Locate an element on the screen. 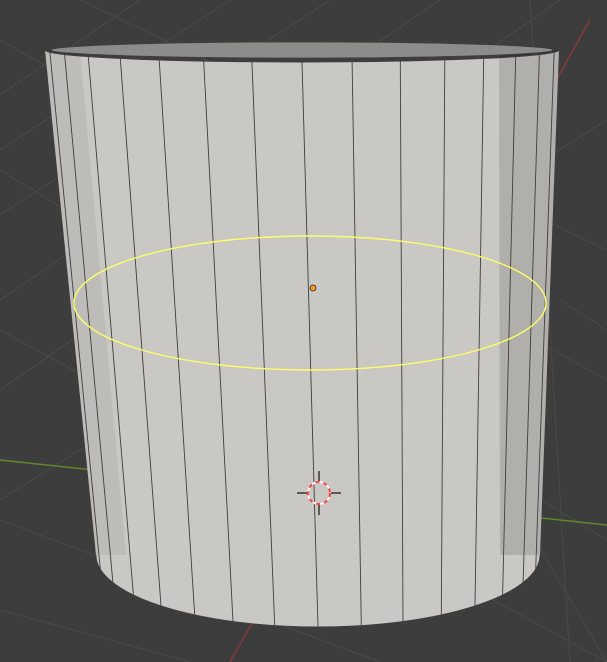 This screenshot has height=662, width=607. object-origin-dot is located at coordinates (313, 288).